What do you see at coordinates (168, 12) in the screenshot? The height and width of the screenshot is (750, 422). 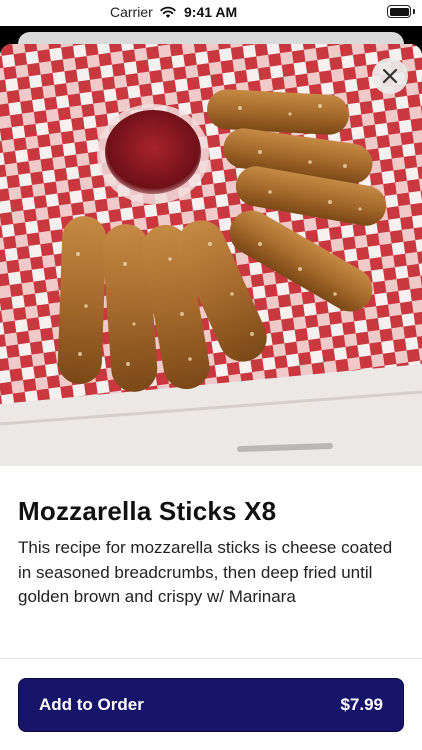 I see `wifi-icon` at bounding box center [168, 12].